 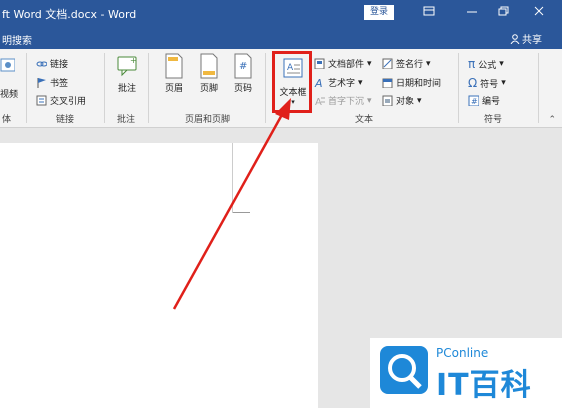 I want to click on quick-parts-button: 文档部件 ▾, so click(x=343, y=63).